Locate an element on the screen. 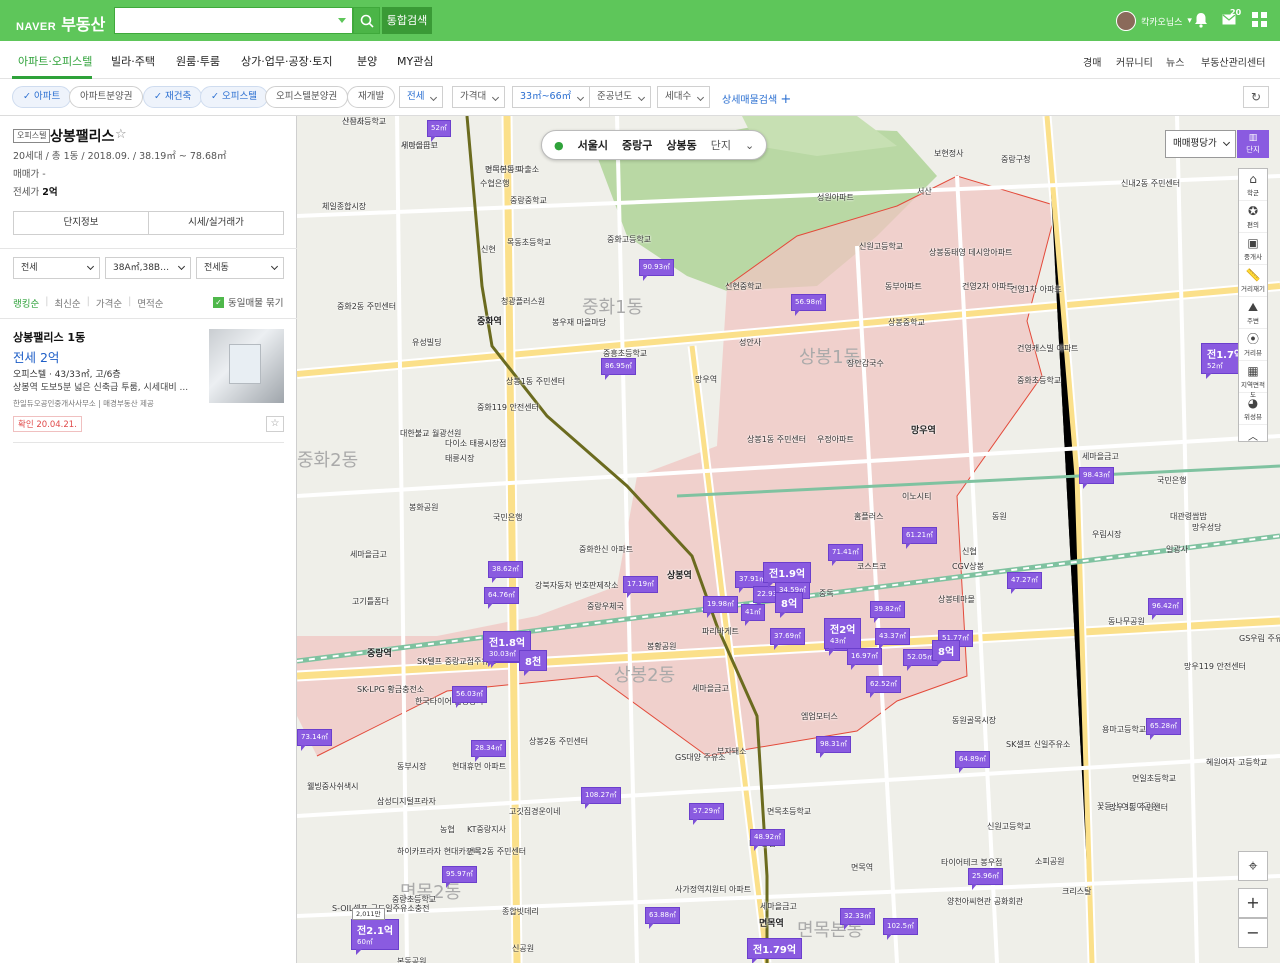  price-marker-small: 64.89㎡ is located at coordinates (973, 762).